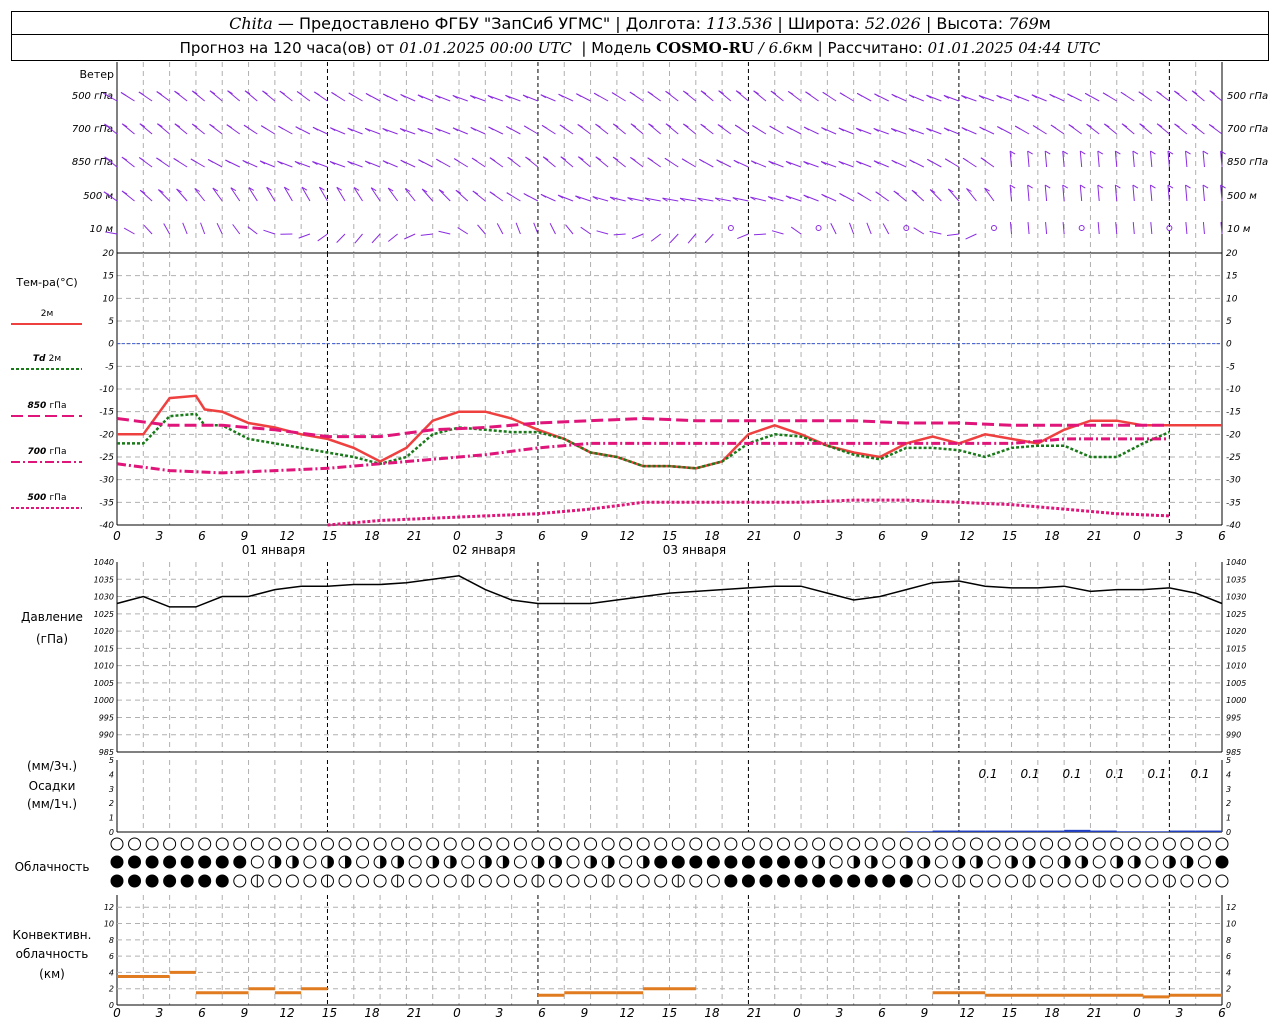 The height and width of the screenshot is (1024, 1280). Describe the element at coordinates (52, 954) in the screenshot. I see `convective-title-2: облачность` at that location.